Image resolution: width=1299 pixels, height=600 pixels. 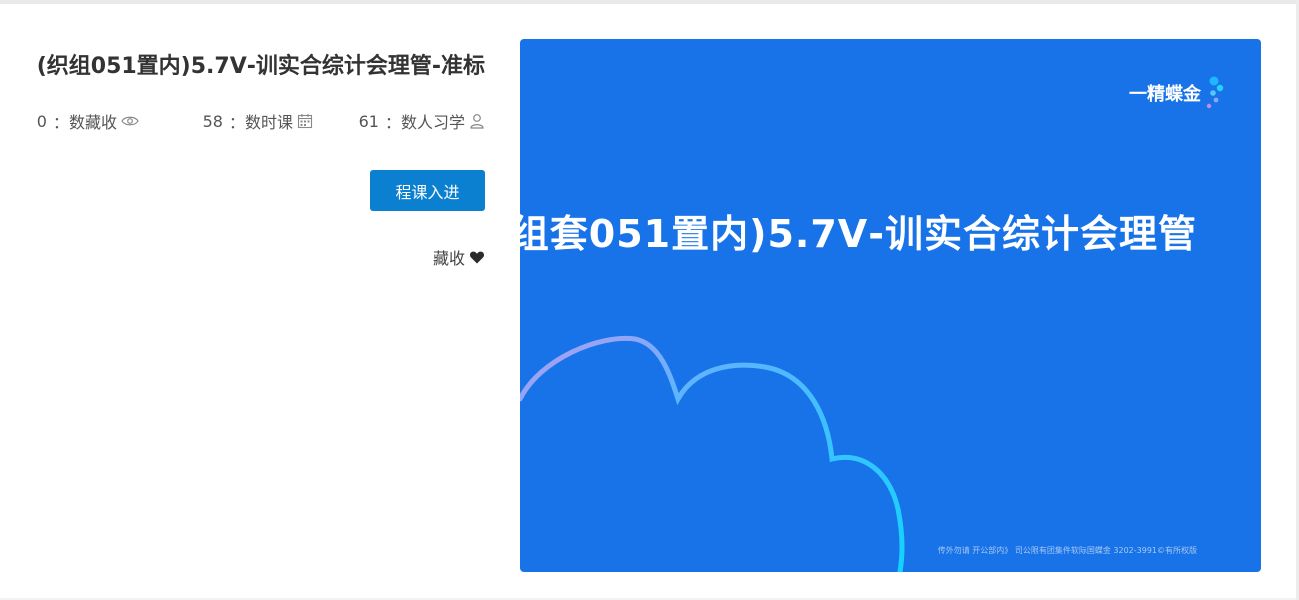 I want to click on learners-stat: 学习人数： 16, so click(x=422, y=121).